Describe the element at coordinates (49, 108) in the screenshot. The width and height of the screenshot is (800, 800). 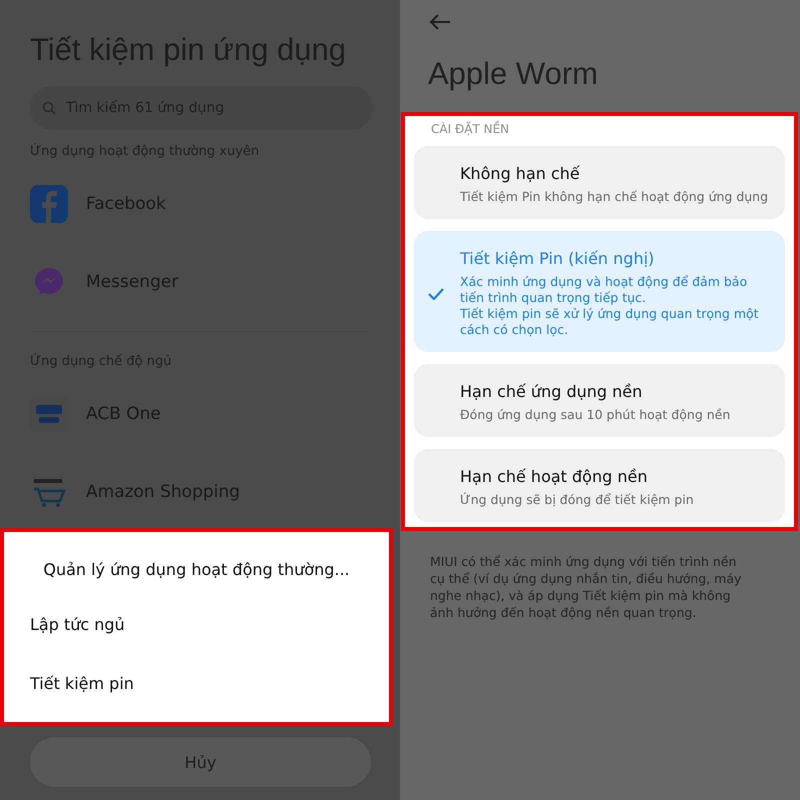
I see `search-icon` at that location.